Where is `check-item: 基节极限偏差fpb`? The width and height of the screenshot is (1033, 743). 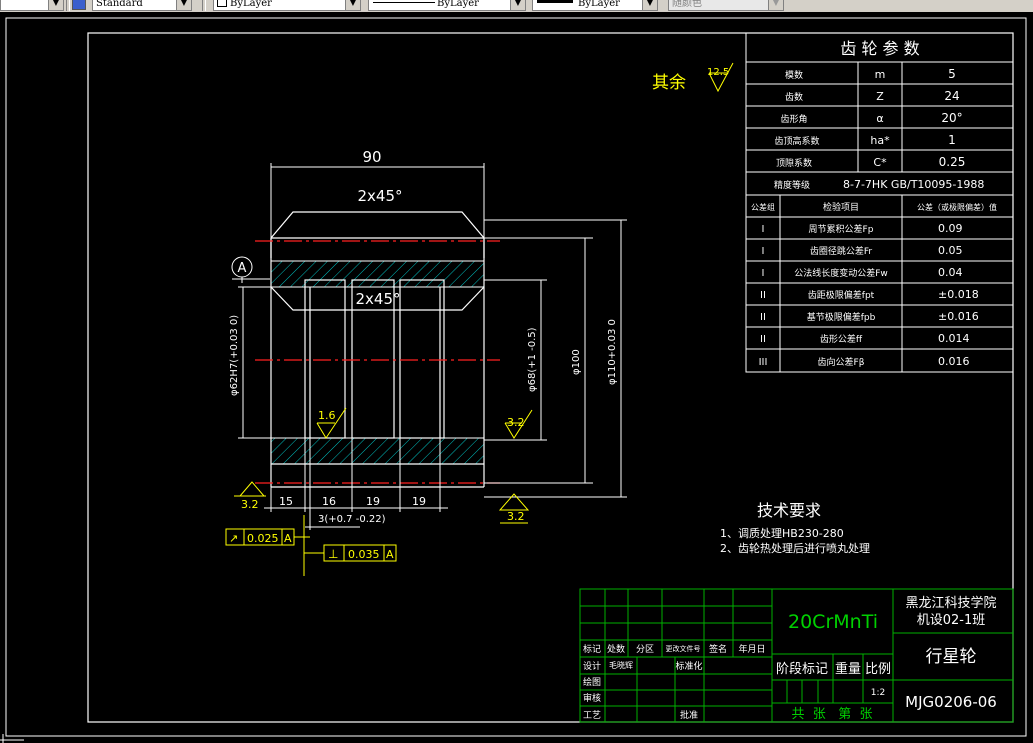 check-item: 基节极限偏差fpb is located at coordinates (841, 317).